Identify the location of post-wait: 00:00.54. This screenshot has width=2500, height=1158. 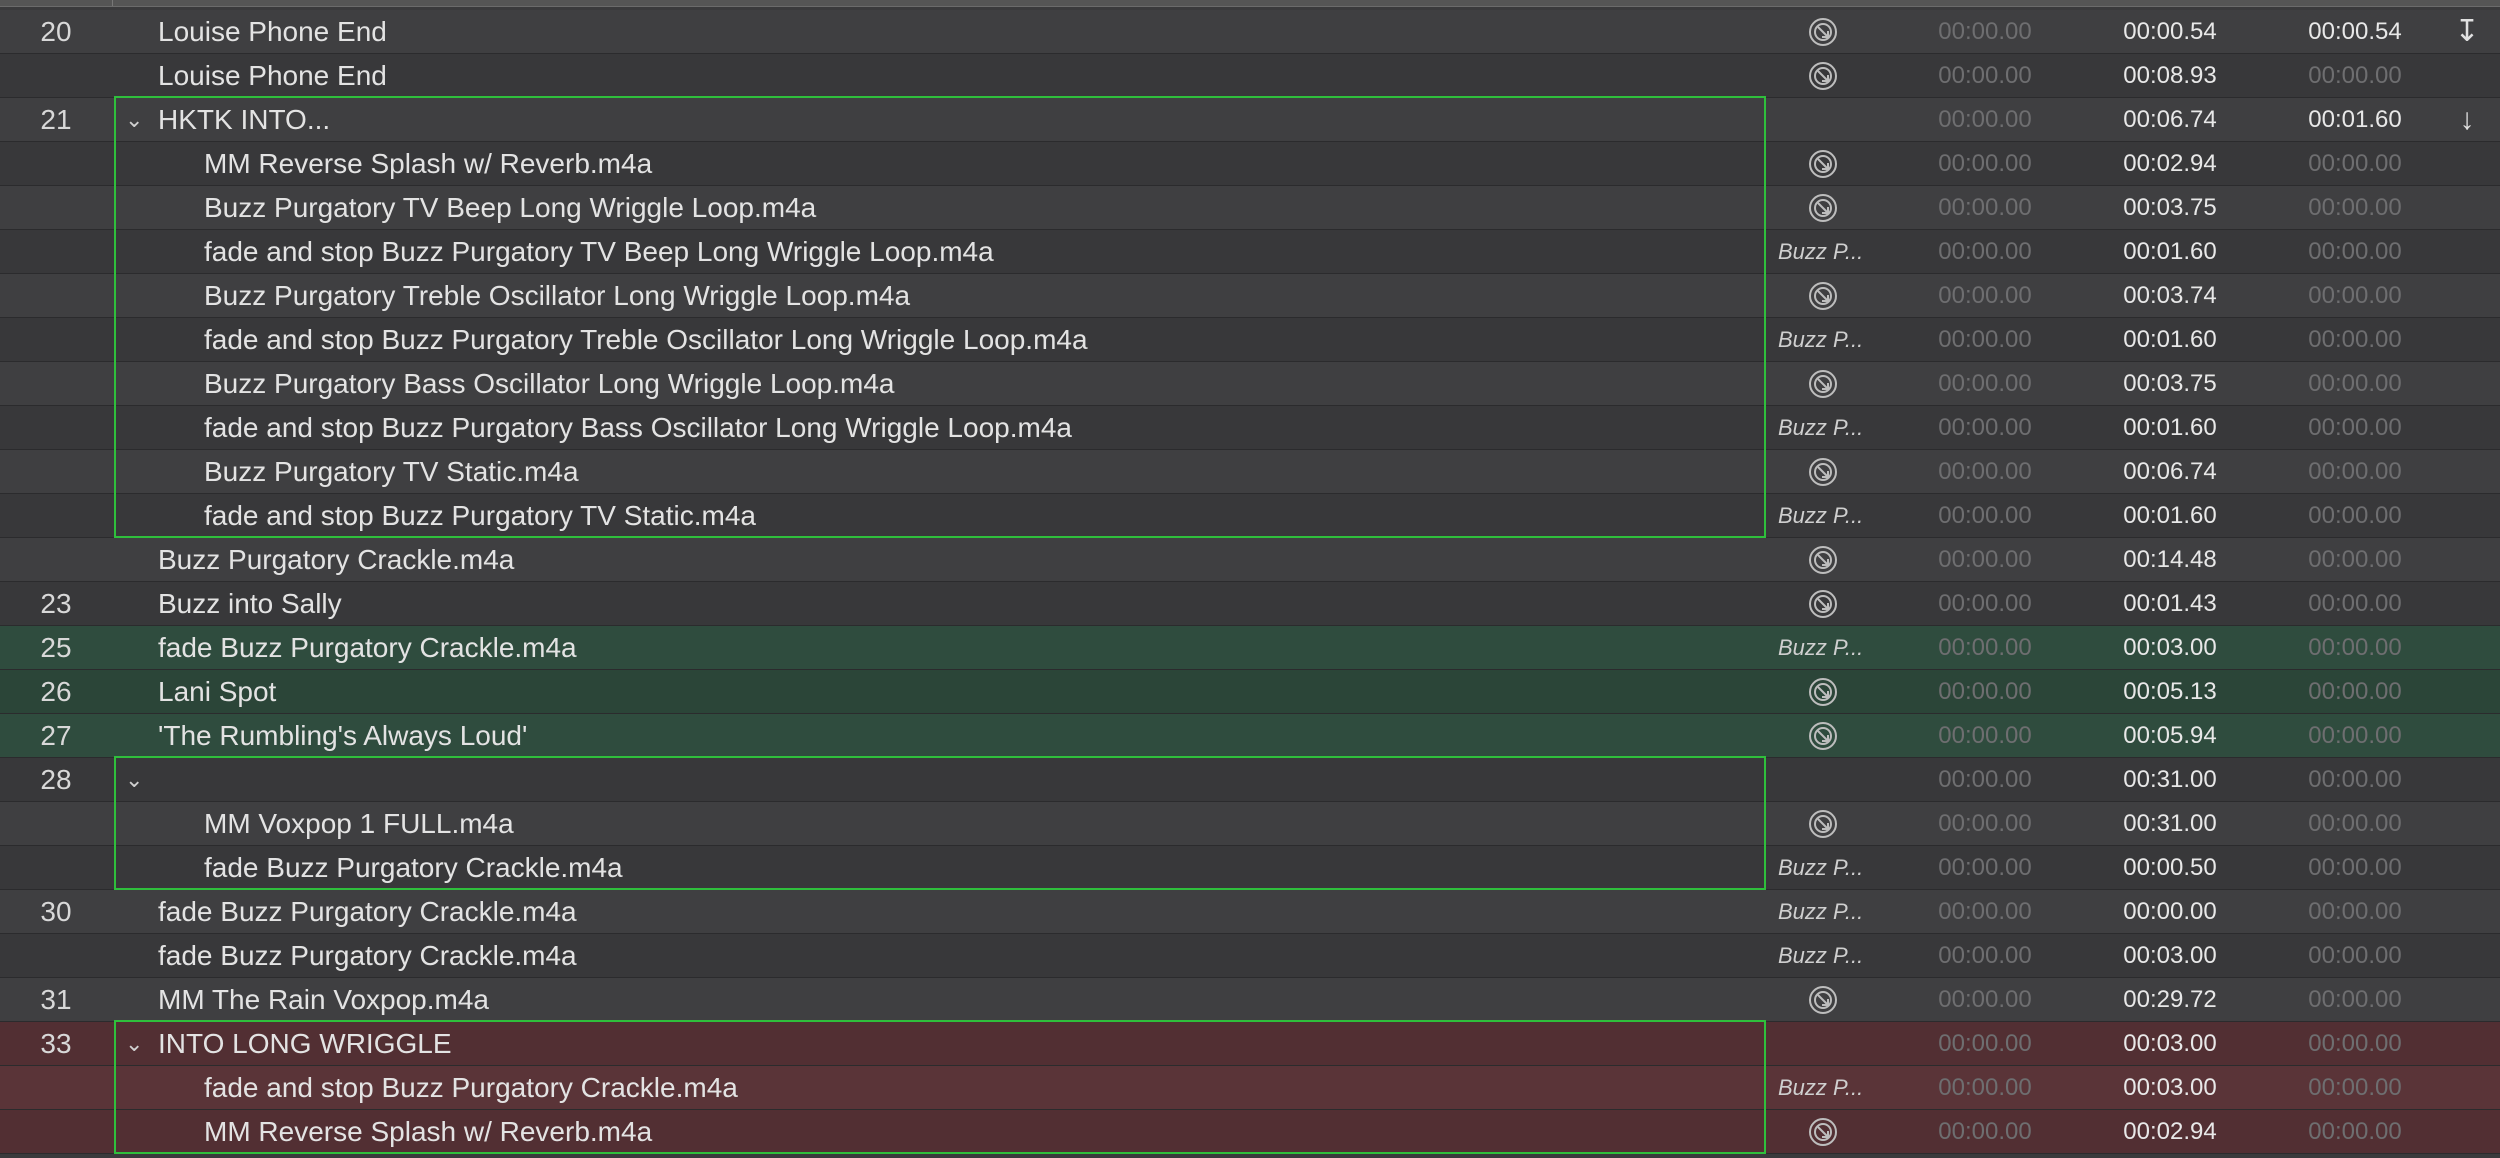
(2355, 32).